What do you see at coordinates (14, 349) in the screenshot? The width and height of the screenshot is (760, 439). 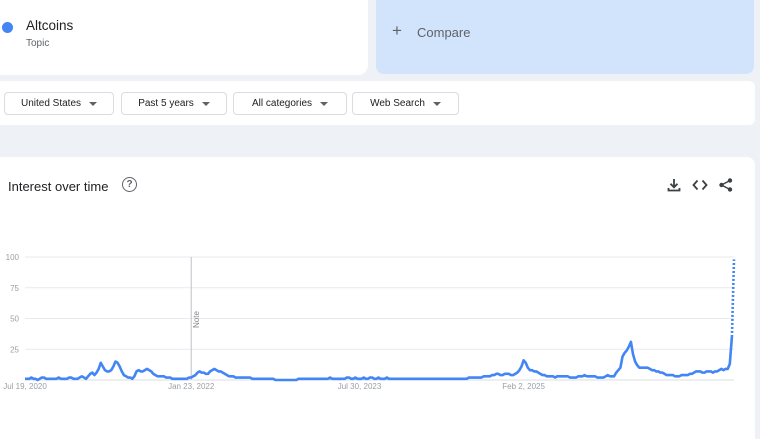 I see `y-tick-label: 25` at bounding box center [14, 349].